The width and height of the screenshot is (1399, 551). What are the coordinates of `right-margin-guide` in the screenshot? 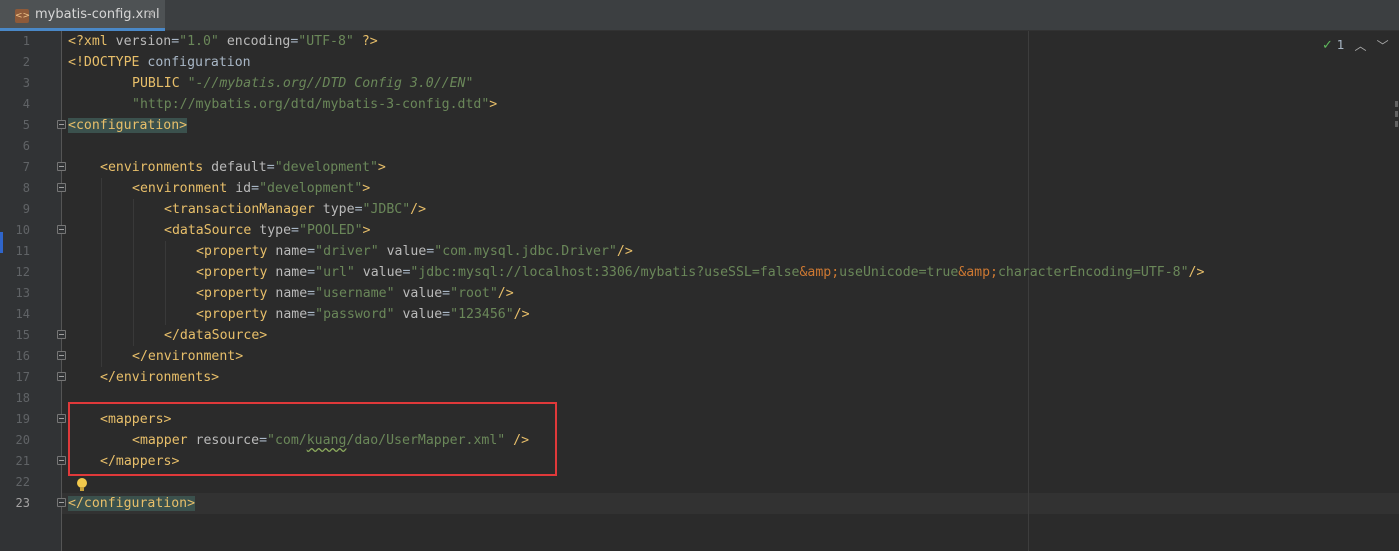 It's located at (1028, 291).